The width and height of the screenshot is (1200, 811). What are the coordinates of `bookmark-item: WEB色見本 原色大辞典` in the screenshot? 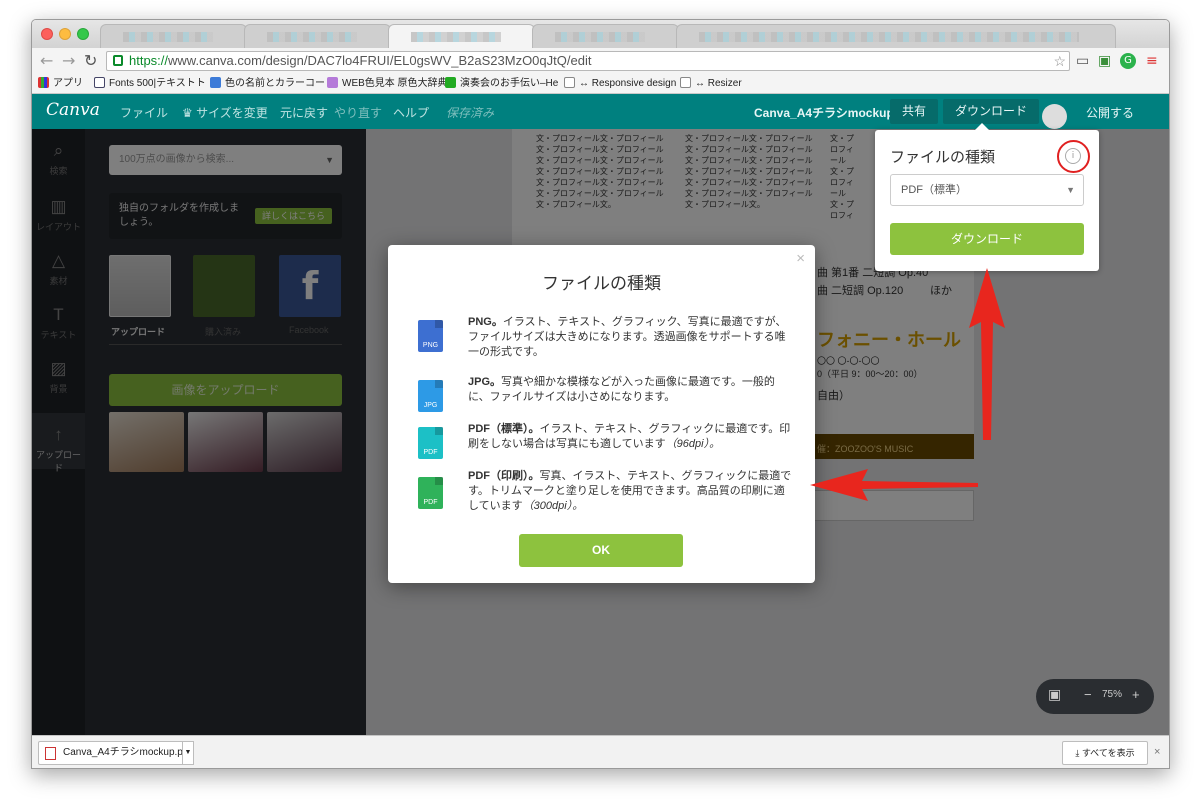 It's located at (387, 84).